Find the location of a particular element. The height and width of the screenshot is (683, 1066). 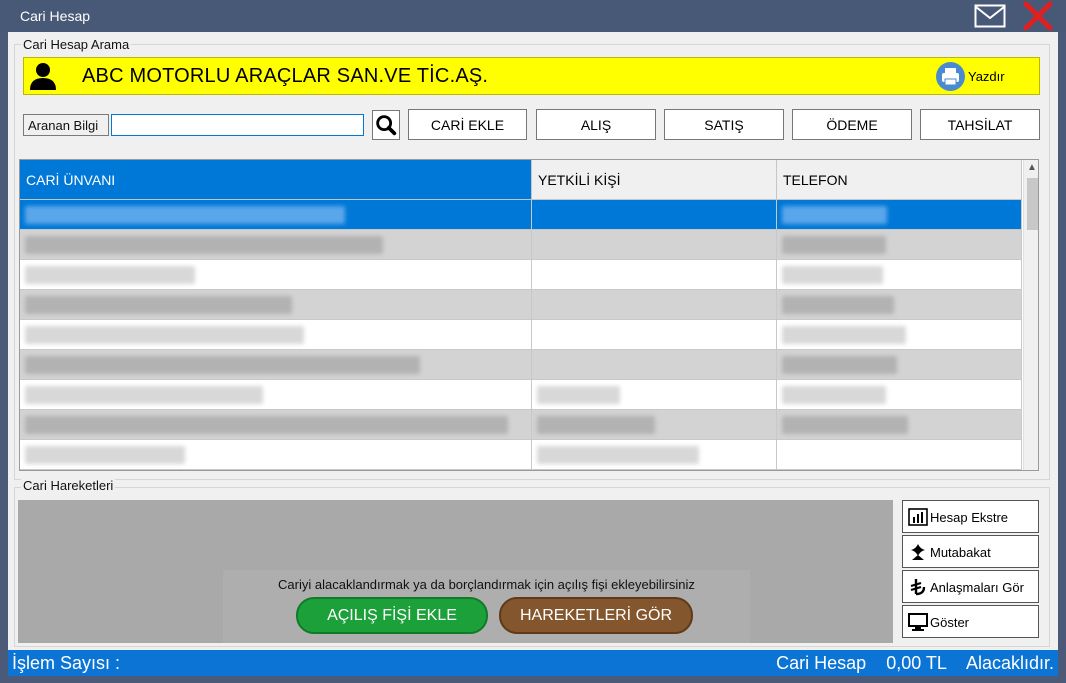

moves-group-label: Cari Hareketleri is located at coordinates (68, 485).